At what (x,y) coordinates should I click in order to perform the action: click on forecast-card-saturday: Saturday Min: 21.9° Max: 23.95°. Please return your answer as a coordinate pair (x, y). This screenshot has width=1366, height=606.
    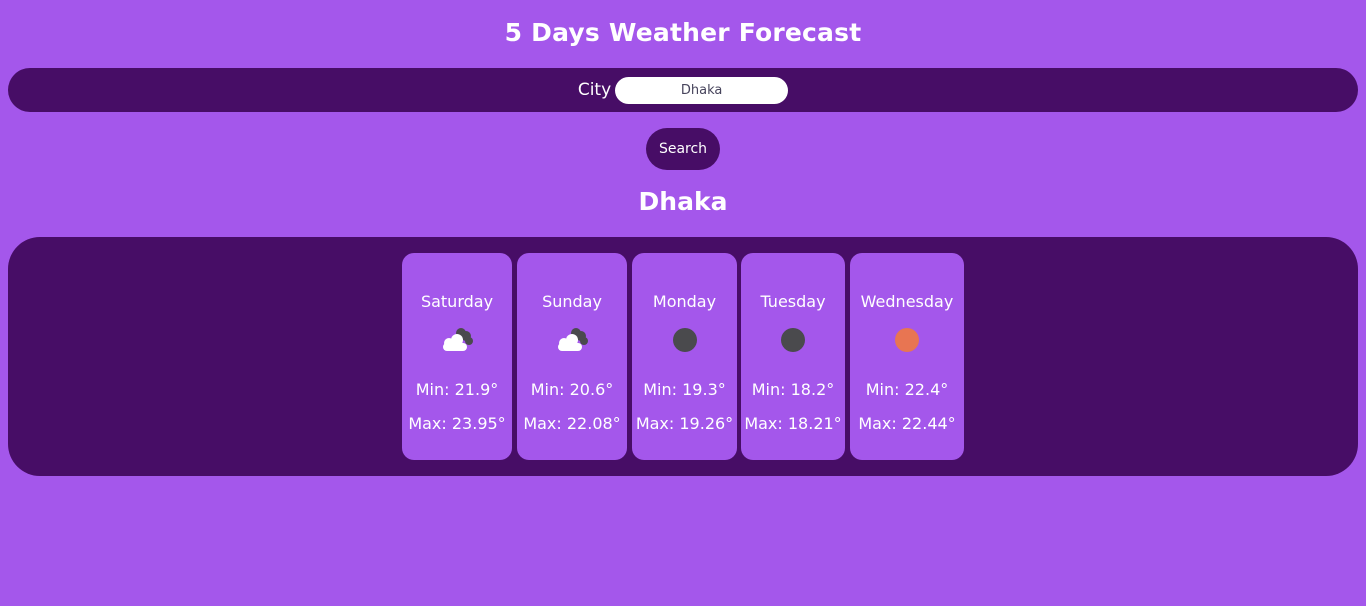
    Looking at the image, I should click on (457, 356).